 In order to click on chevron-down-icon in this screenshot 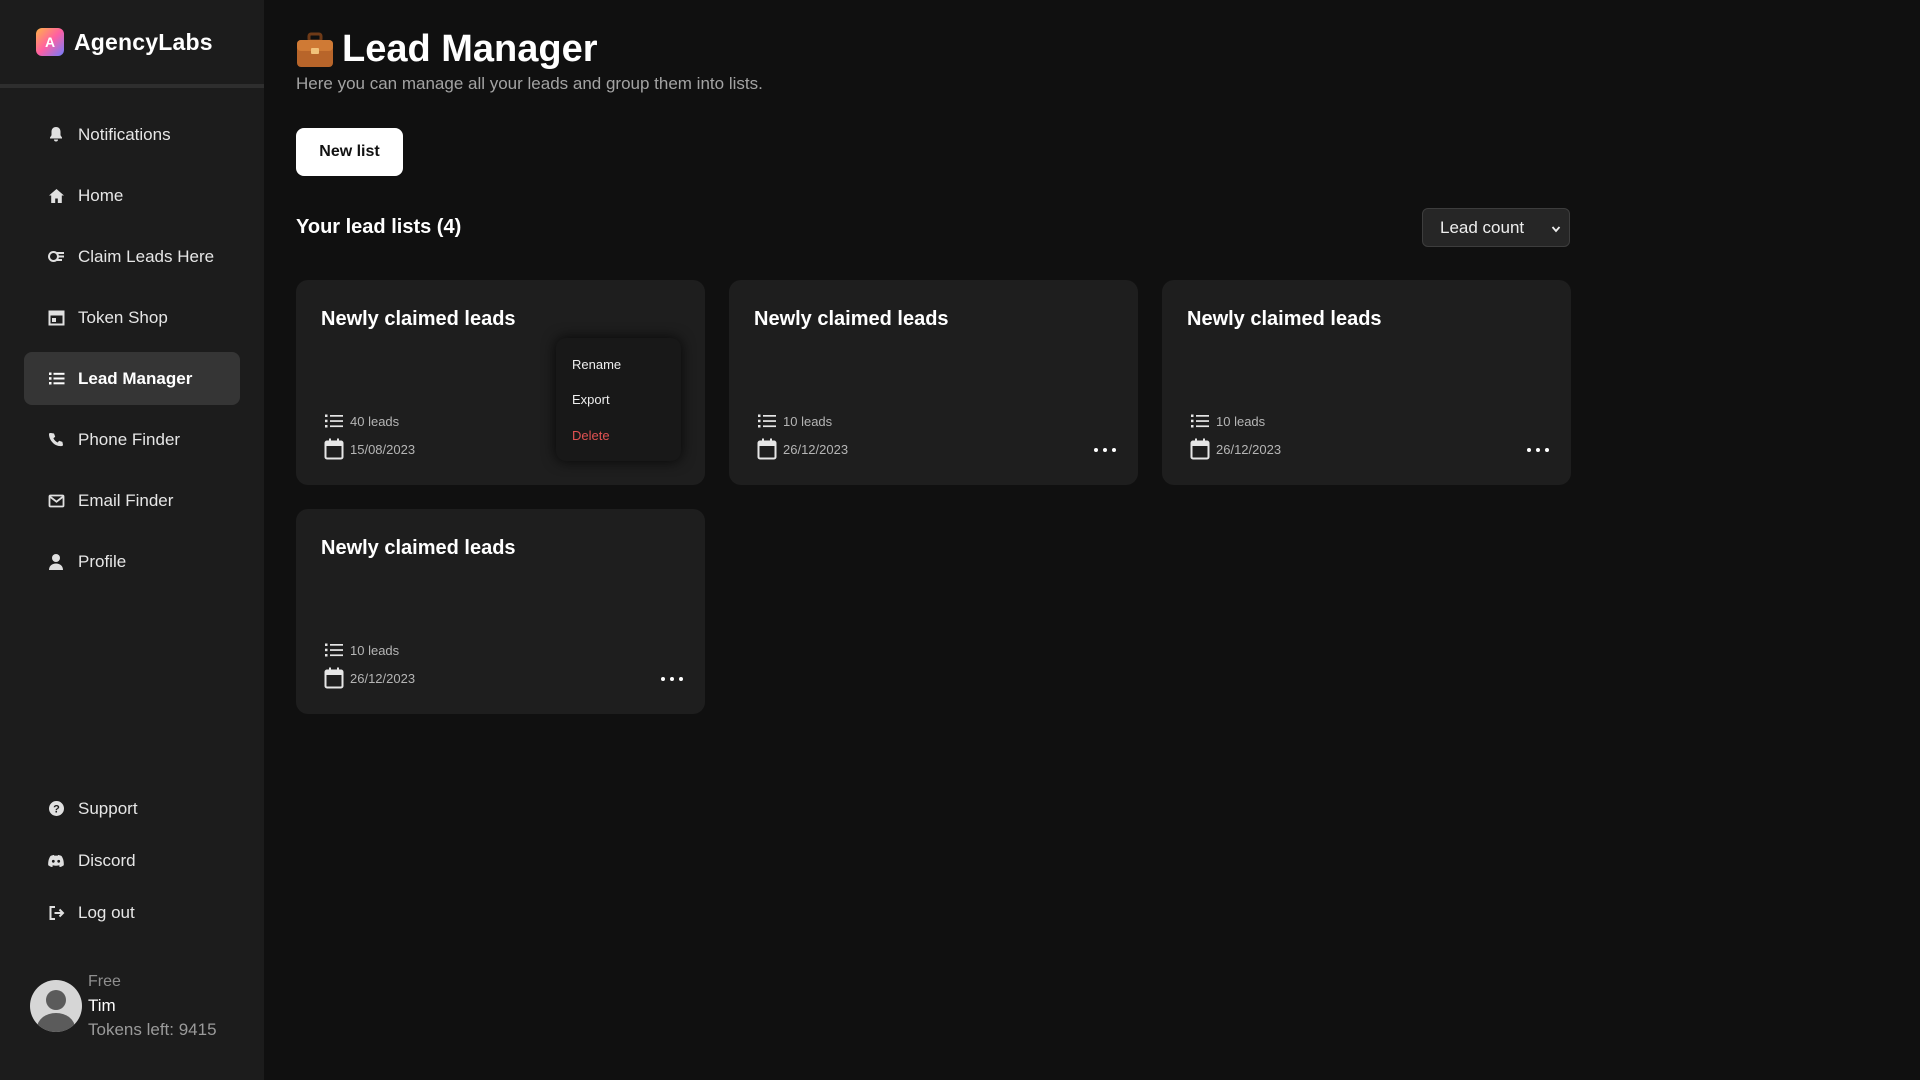, I will do `click(1556, 231)`.